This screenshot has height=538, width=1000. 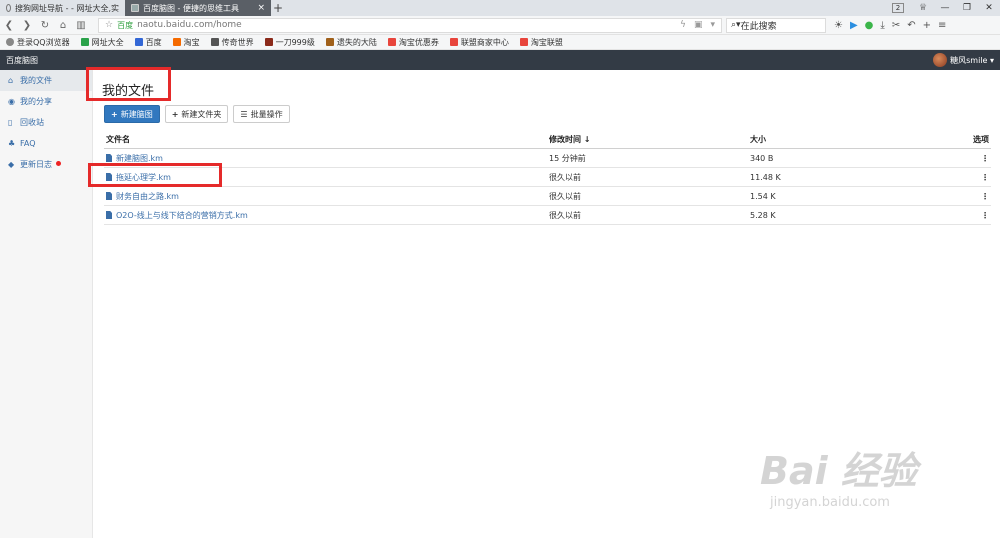 I want to click on browser-tab-naotu: 百度脑图 - 便捷的思维工具 ×, so click(x=198, y=8).